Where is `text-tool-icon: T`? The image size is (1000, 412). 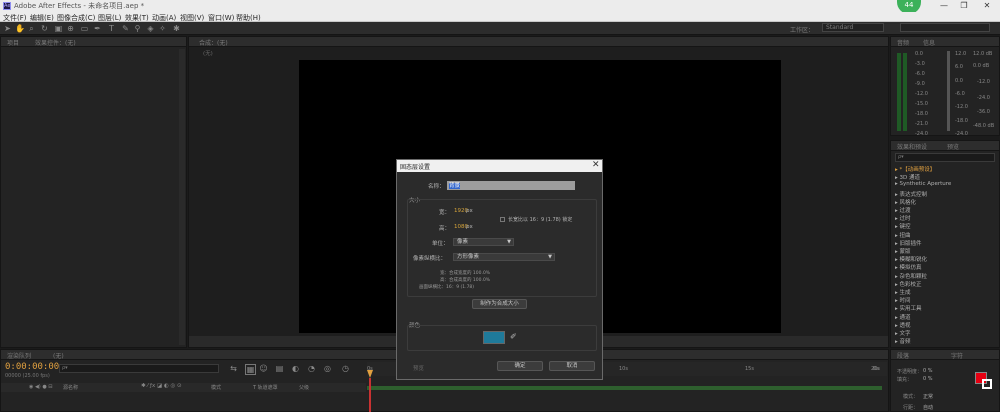 text-tool-icon: T is located at coordinates (111, 28).